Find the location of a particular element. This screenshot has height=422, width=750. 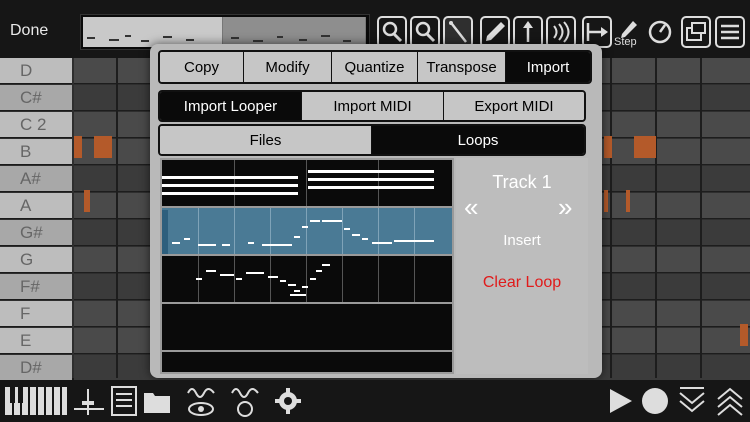

chevron-up-icon is located at coordinates (730, 401).